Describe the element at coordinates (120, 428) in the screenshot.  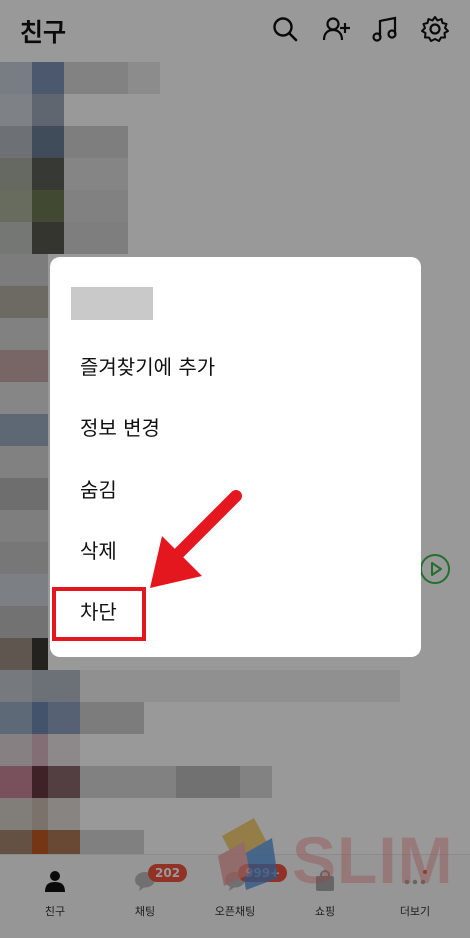
I see `menu-item-label: 정보 변경` at that location.